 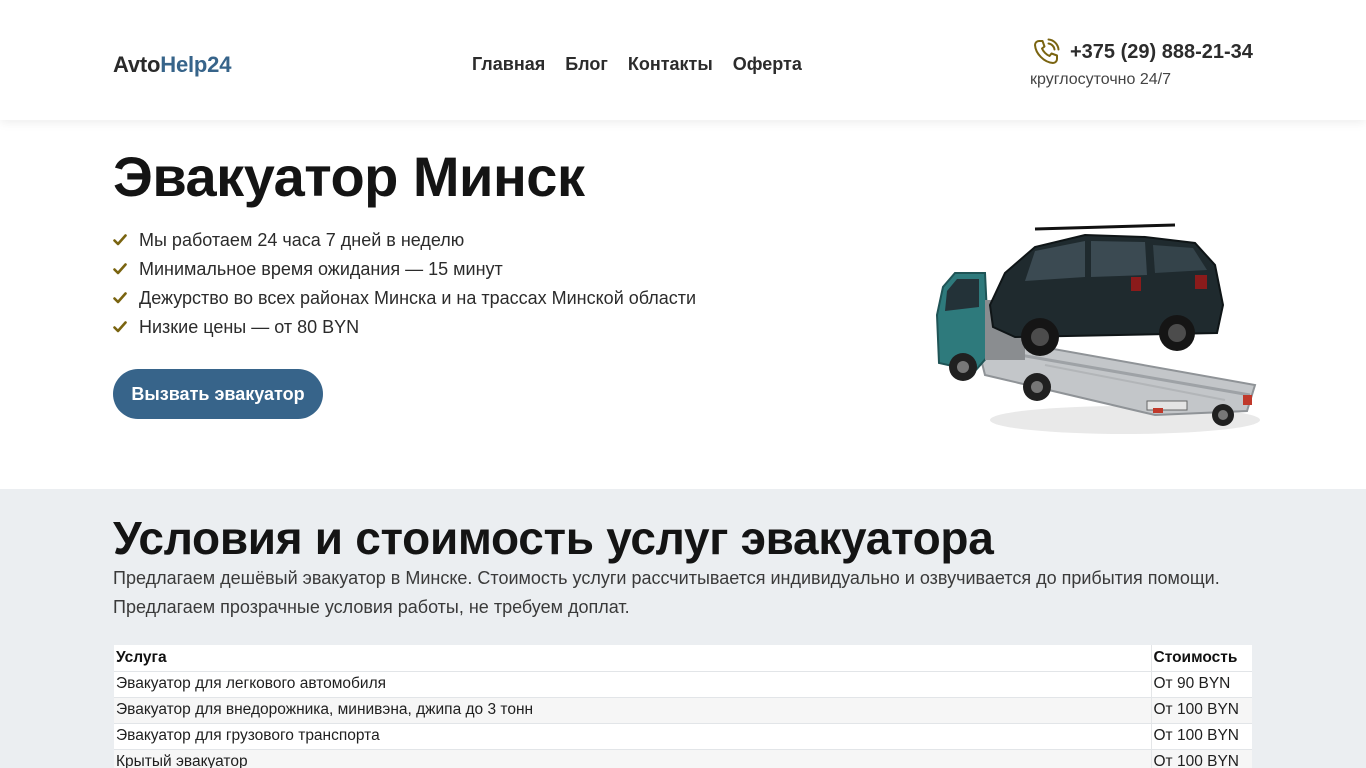 I want to click on table-row: Крытый эвакуатор От 100 BYN, so click(x=683, y=758).